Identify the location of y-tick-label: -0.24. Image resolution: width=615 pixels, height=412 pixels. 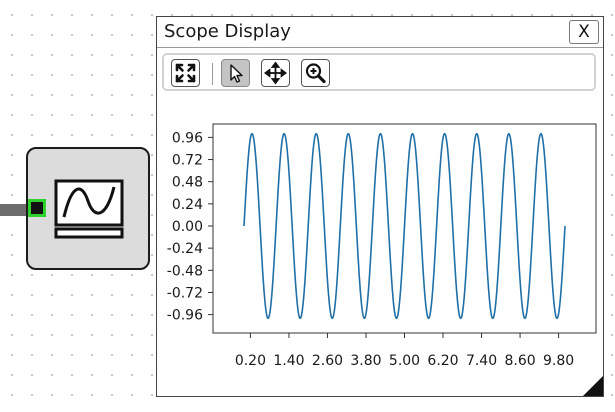
(185, 249).